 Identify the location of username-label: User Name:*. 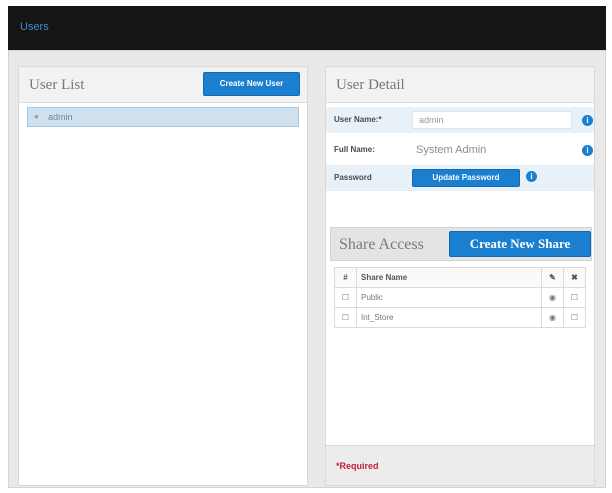
(358, 119).